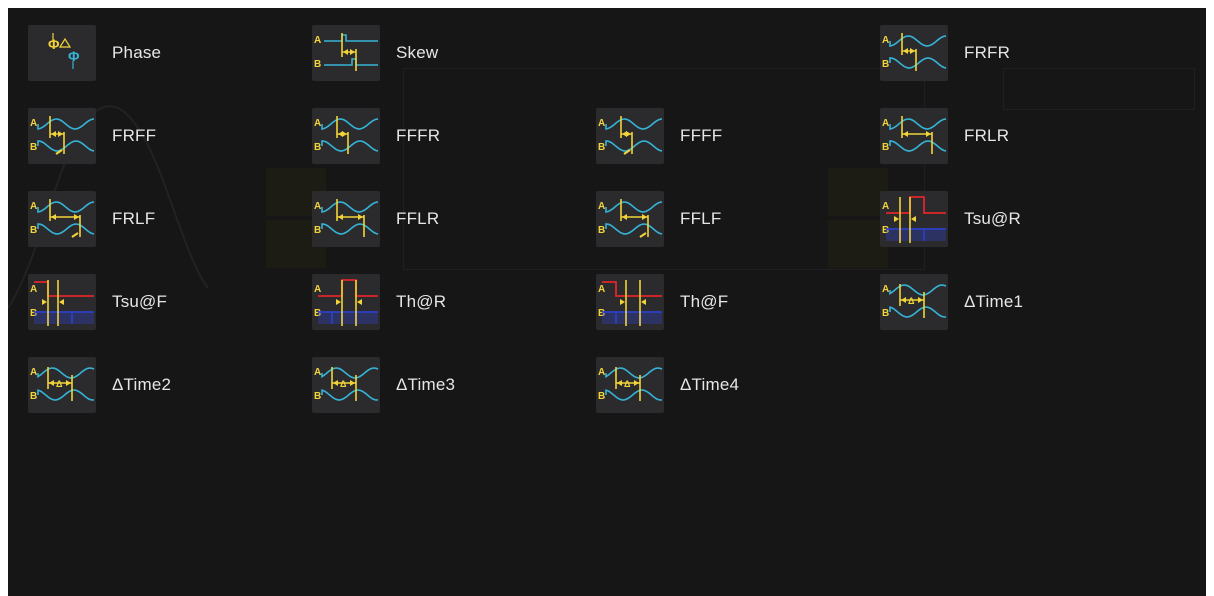 The image size is (1214, 596). I want to click on measure-item-fflr: AB FFLR, so click(375, 219).